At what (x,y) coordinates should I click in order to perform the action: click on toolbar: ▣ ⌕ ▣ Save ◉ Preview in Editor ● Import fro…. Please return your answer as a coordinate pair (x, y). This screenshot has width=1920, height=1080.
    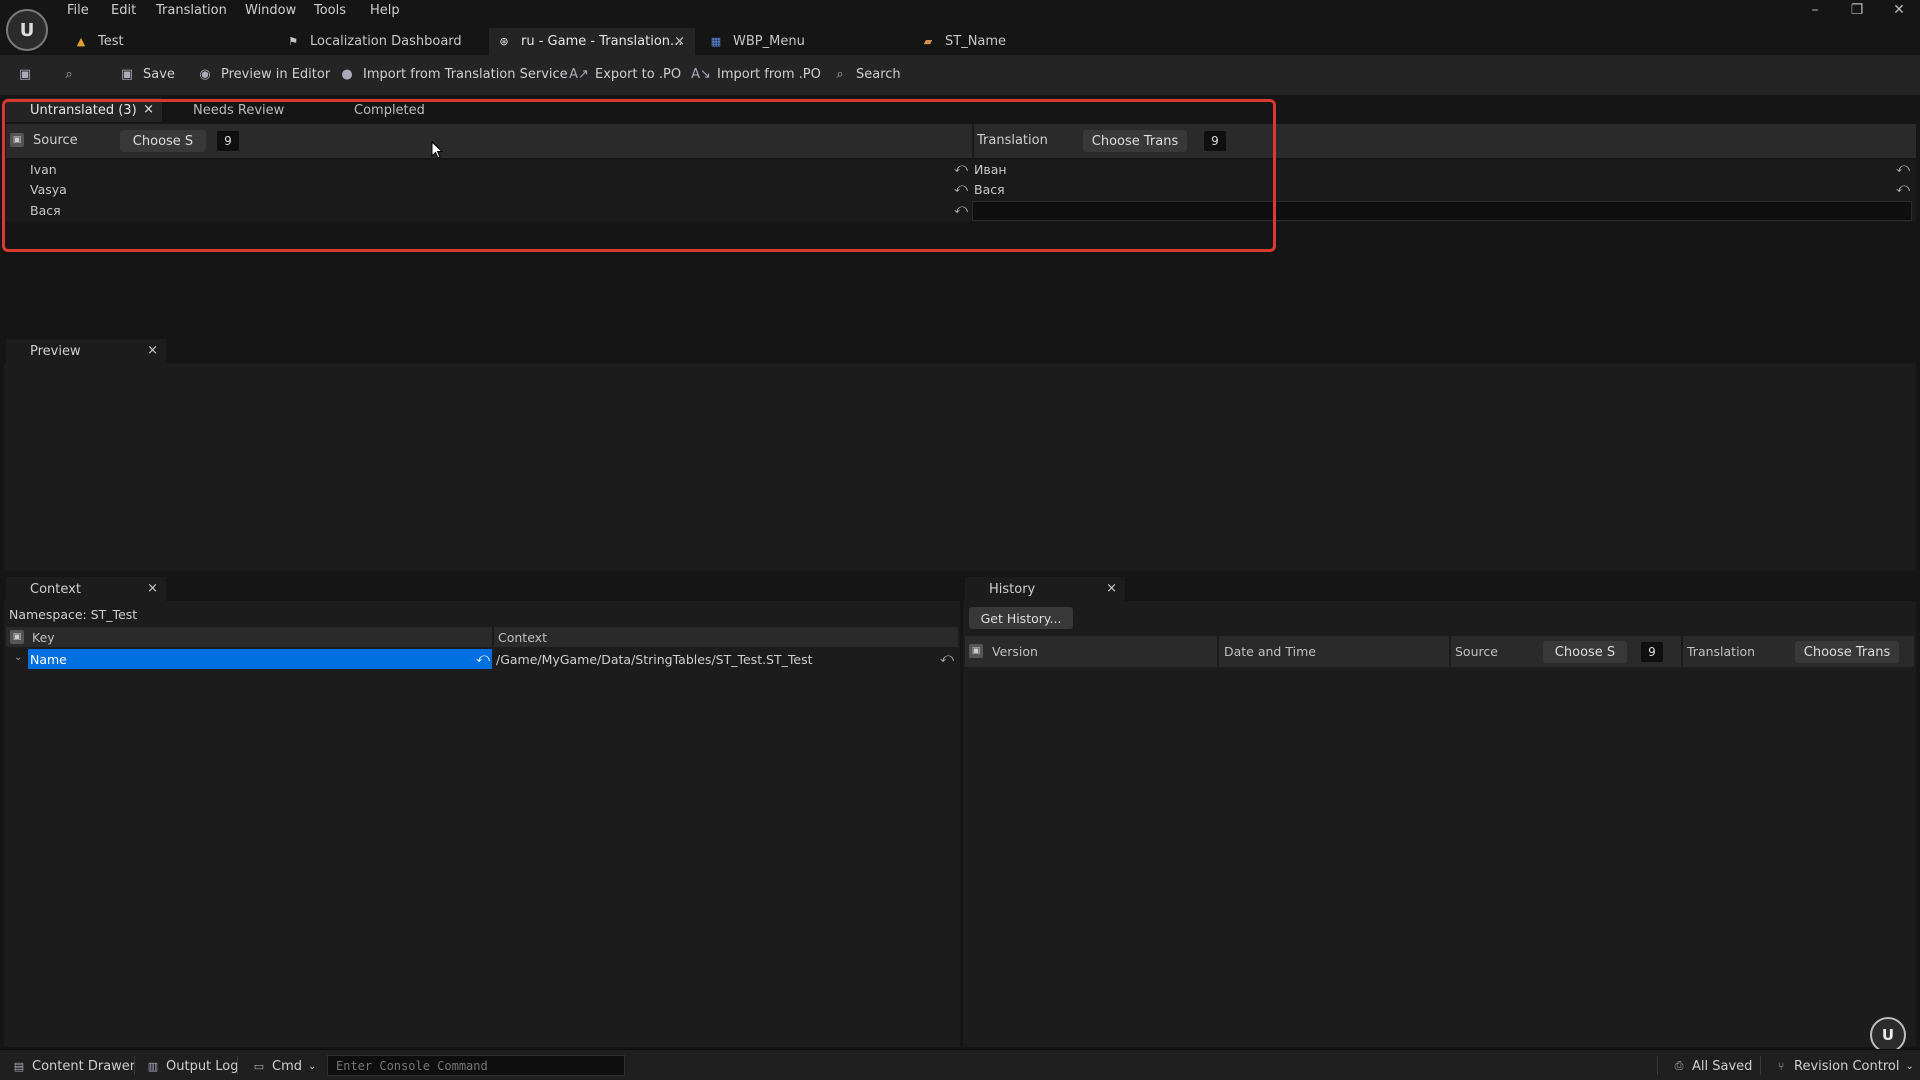
    Looking at the image, I should click on (960, 75).